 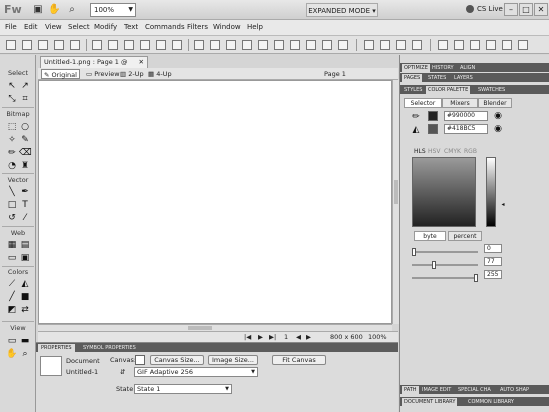 I want to click on snap-icon, so click(x=507, y=45).